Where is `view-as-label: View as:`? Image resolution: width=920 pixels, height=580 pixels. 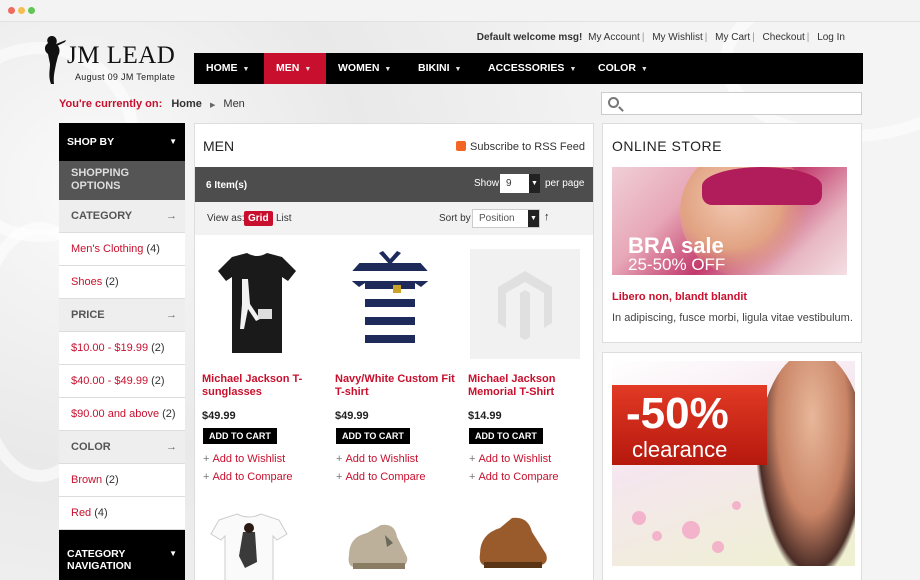 view-as-label: View as: is located at coordinates (226, 218).